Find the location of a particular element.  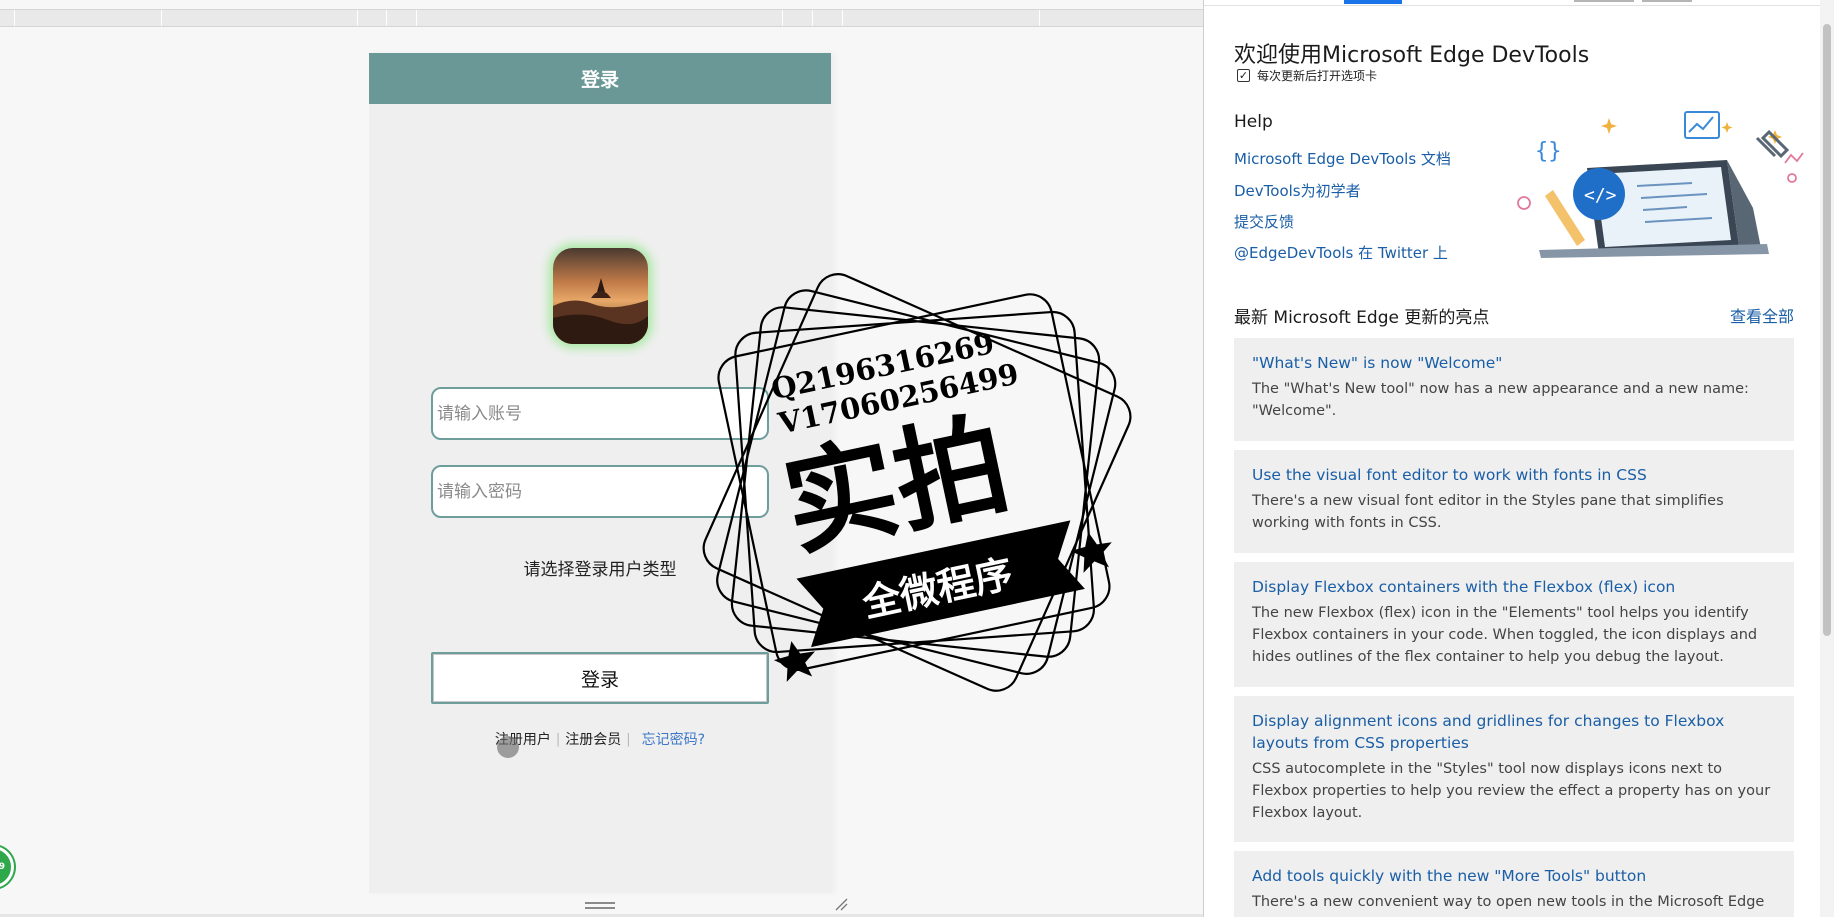

forgot-password-link: 忘记密码? is located at coordinates (673, 739).